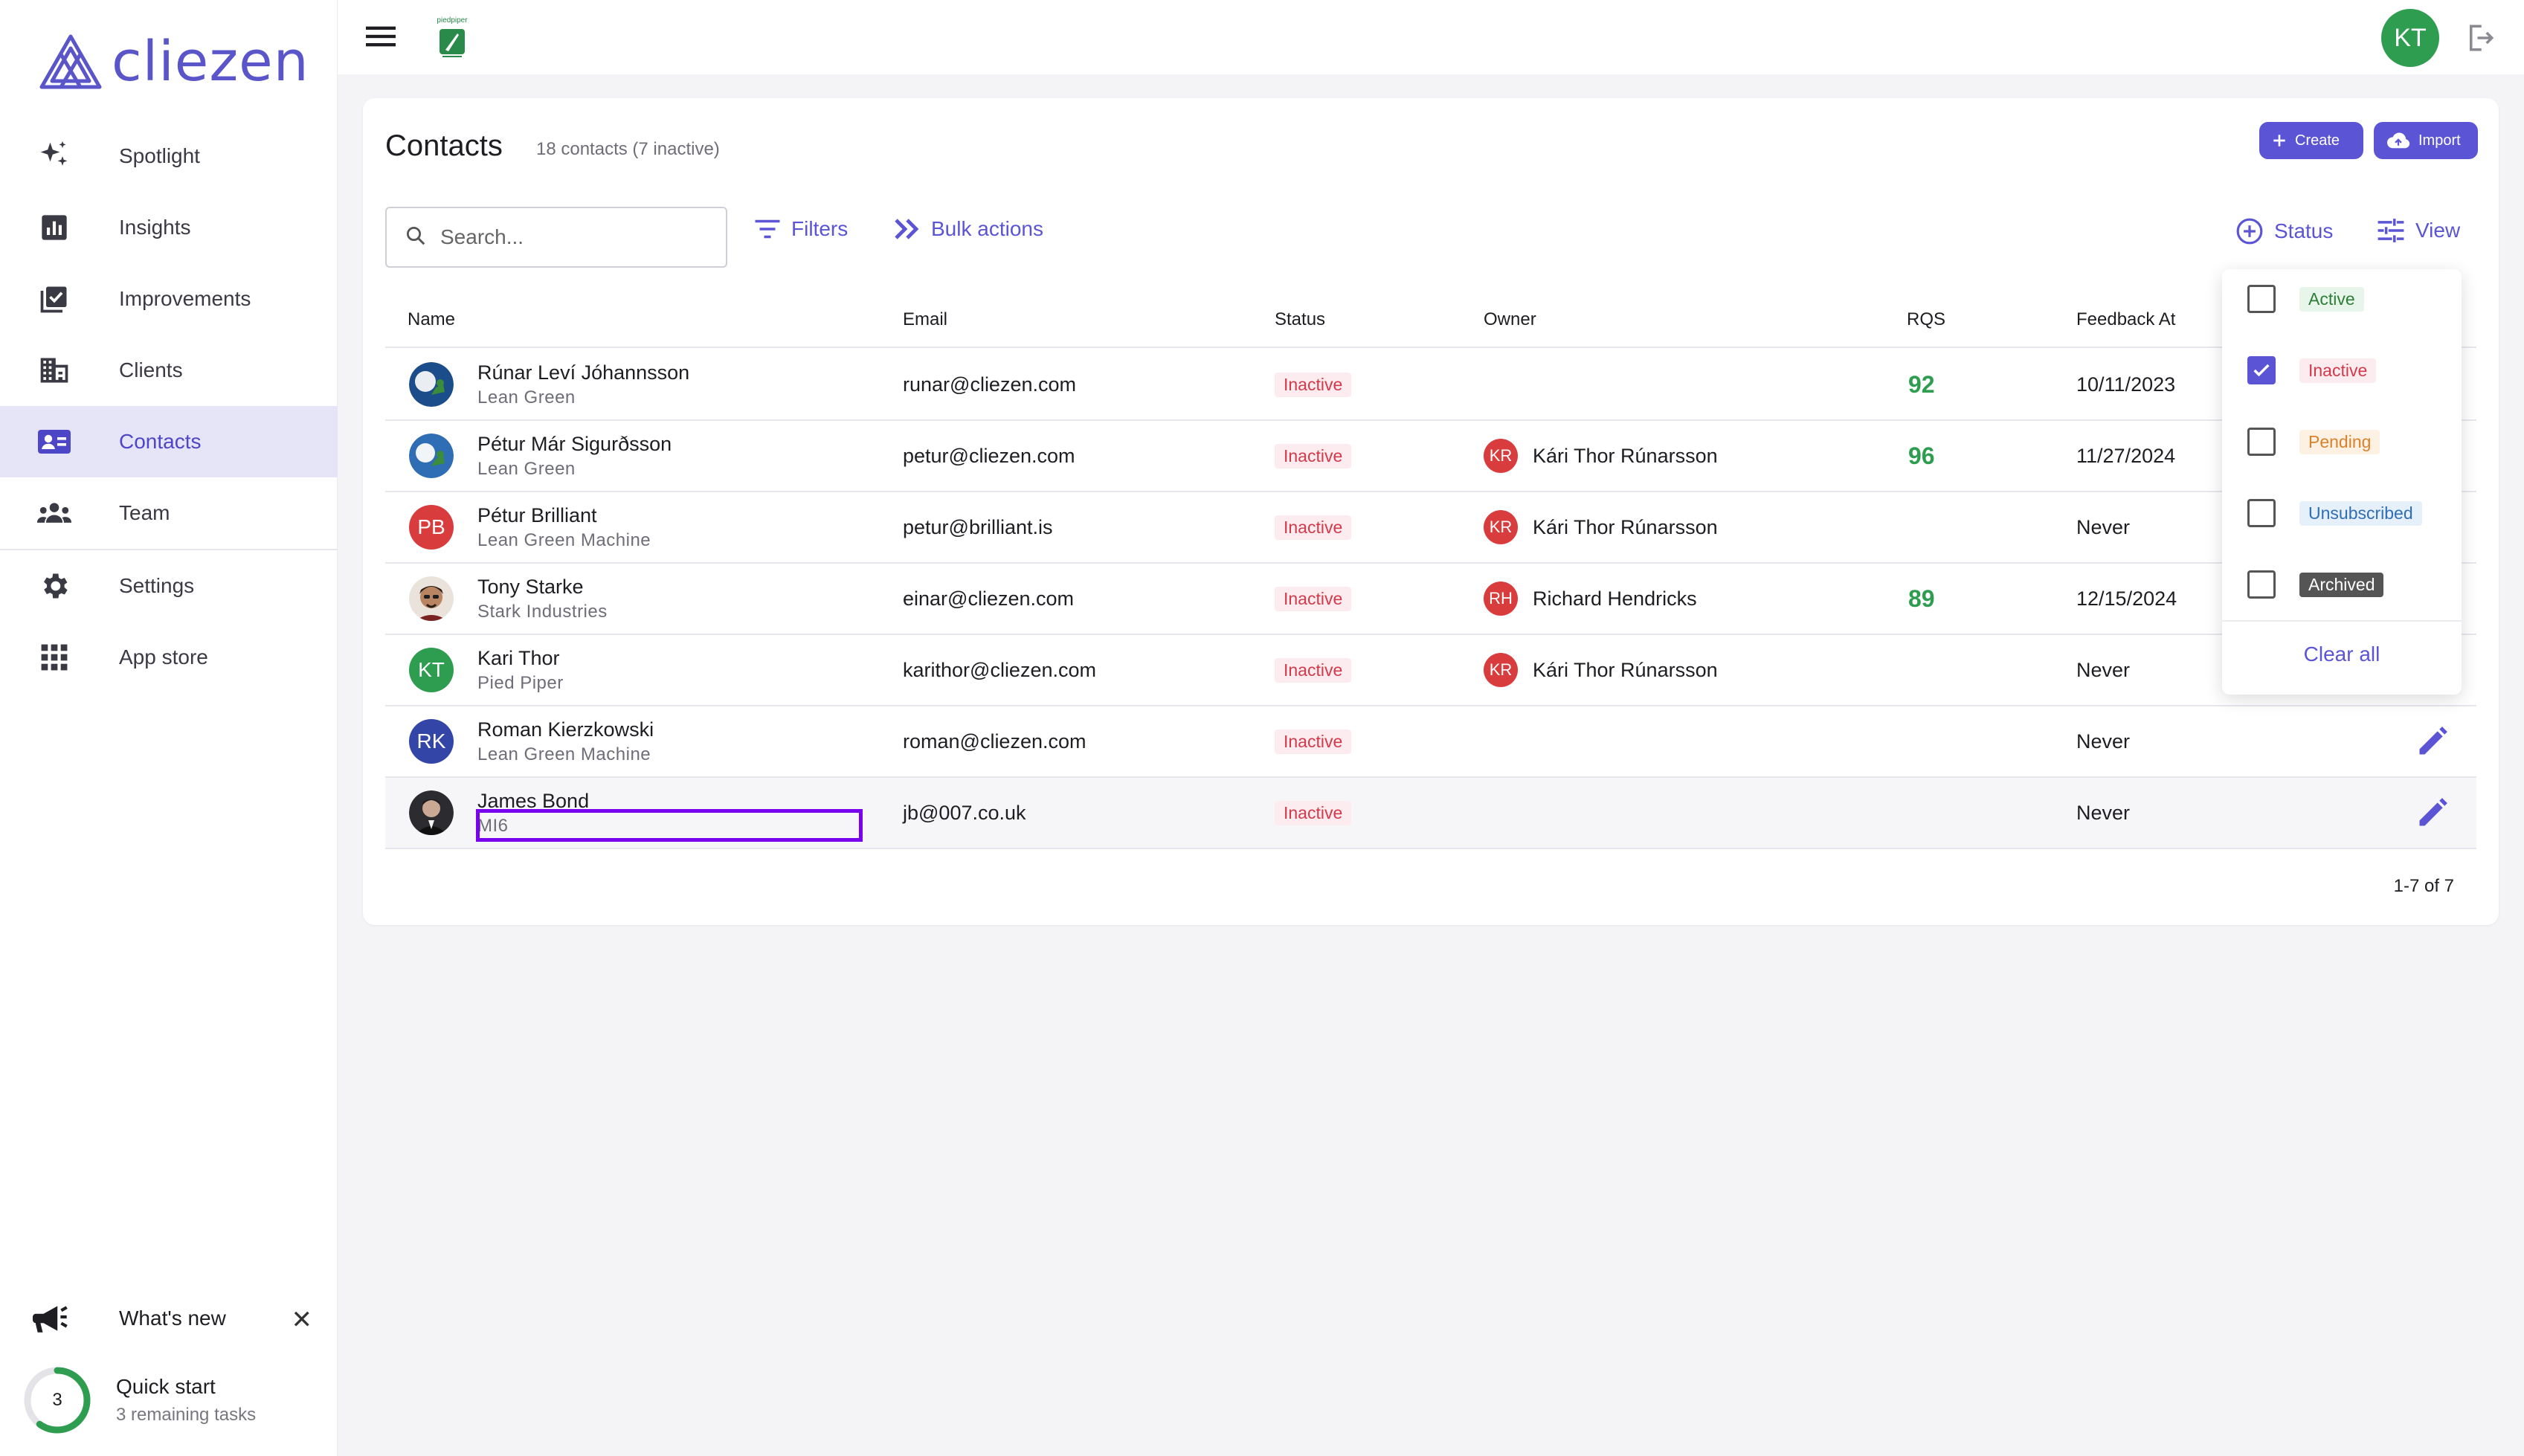 Image resolution: width=2524 pixels, height=1456 pixels. I want to click on status-option-unsubscribed: Unsubscribed, so click(2334, 513).